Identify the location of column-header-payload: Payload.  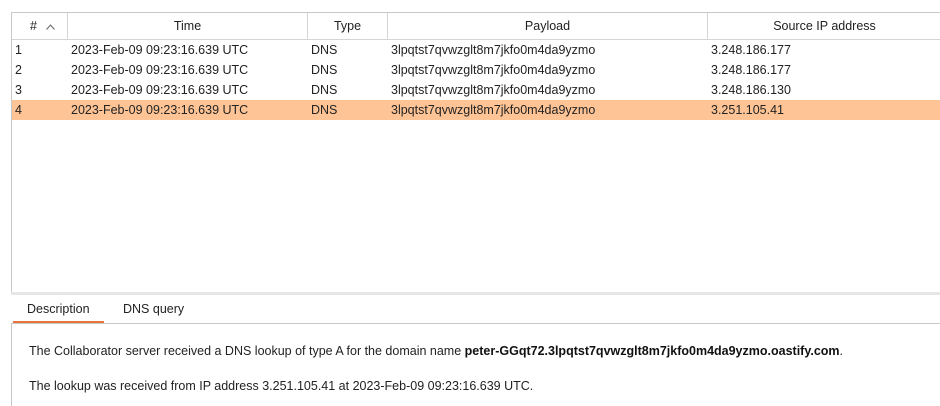
(548, 26).